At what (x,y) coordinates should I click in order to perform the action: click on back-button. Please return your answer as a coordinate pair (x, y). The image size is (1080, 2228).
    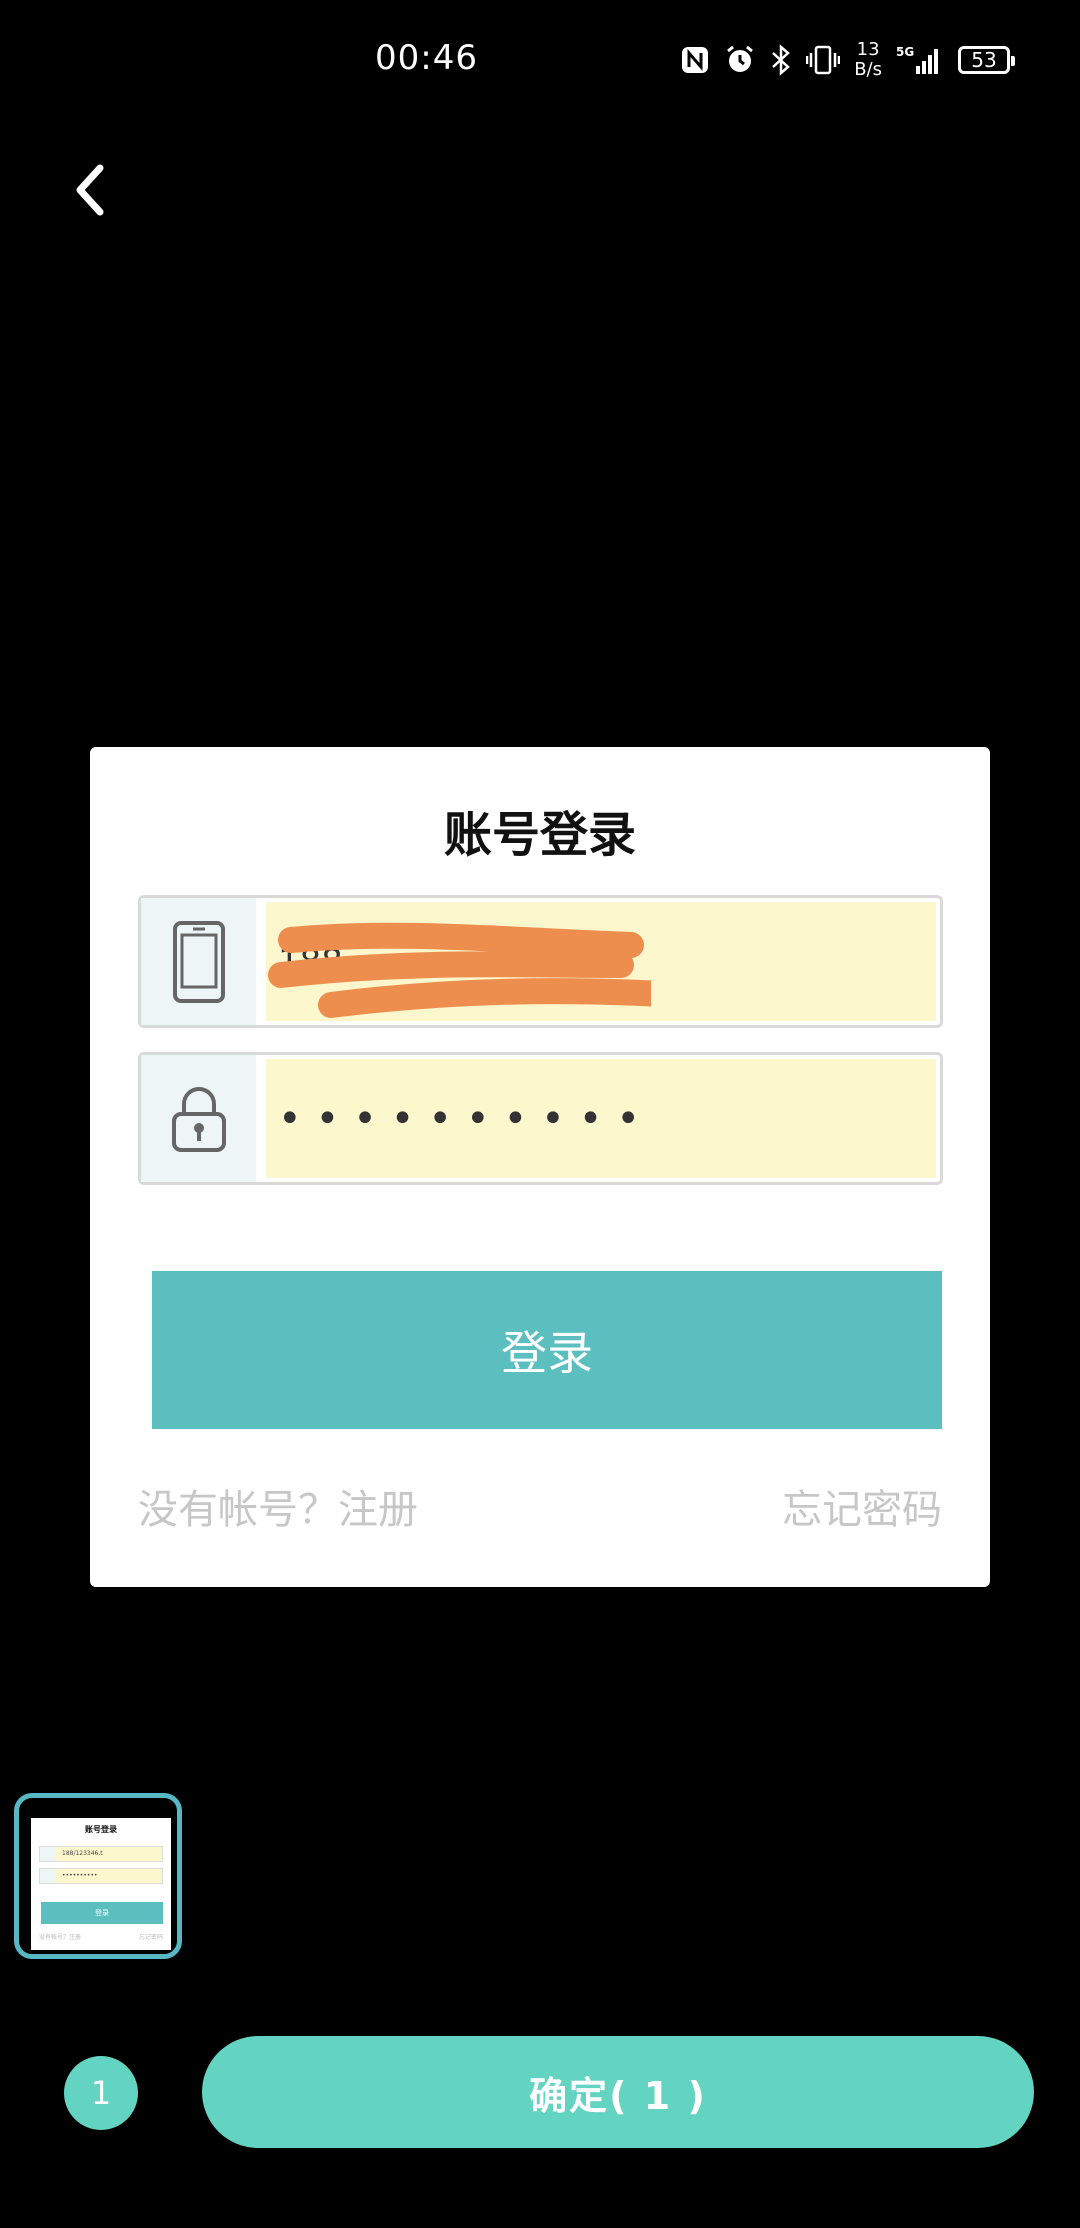
    Looking at the image, I should click on (90, 190).